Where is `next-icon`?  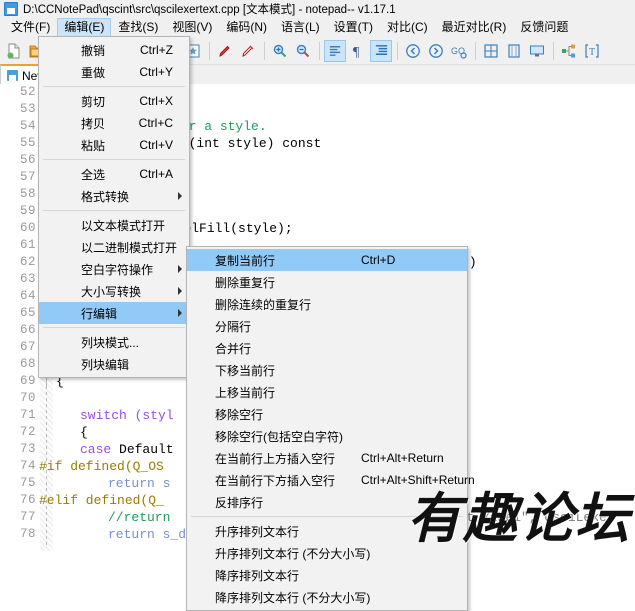 next-icon is located at coordinates (436, 51).